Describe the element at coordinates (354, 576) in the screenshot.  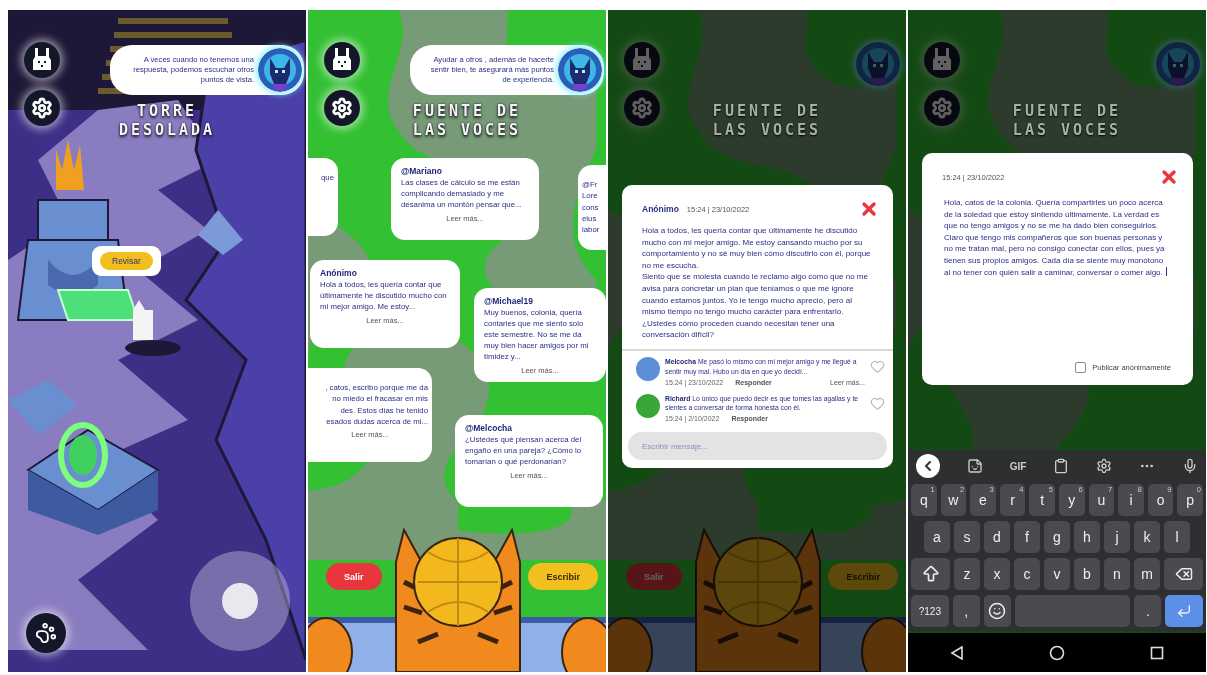
I see `exit-button: Salir` at that location.